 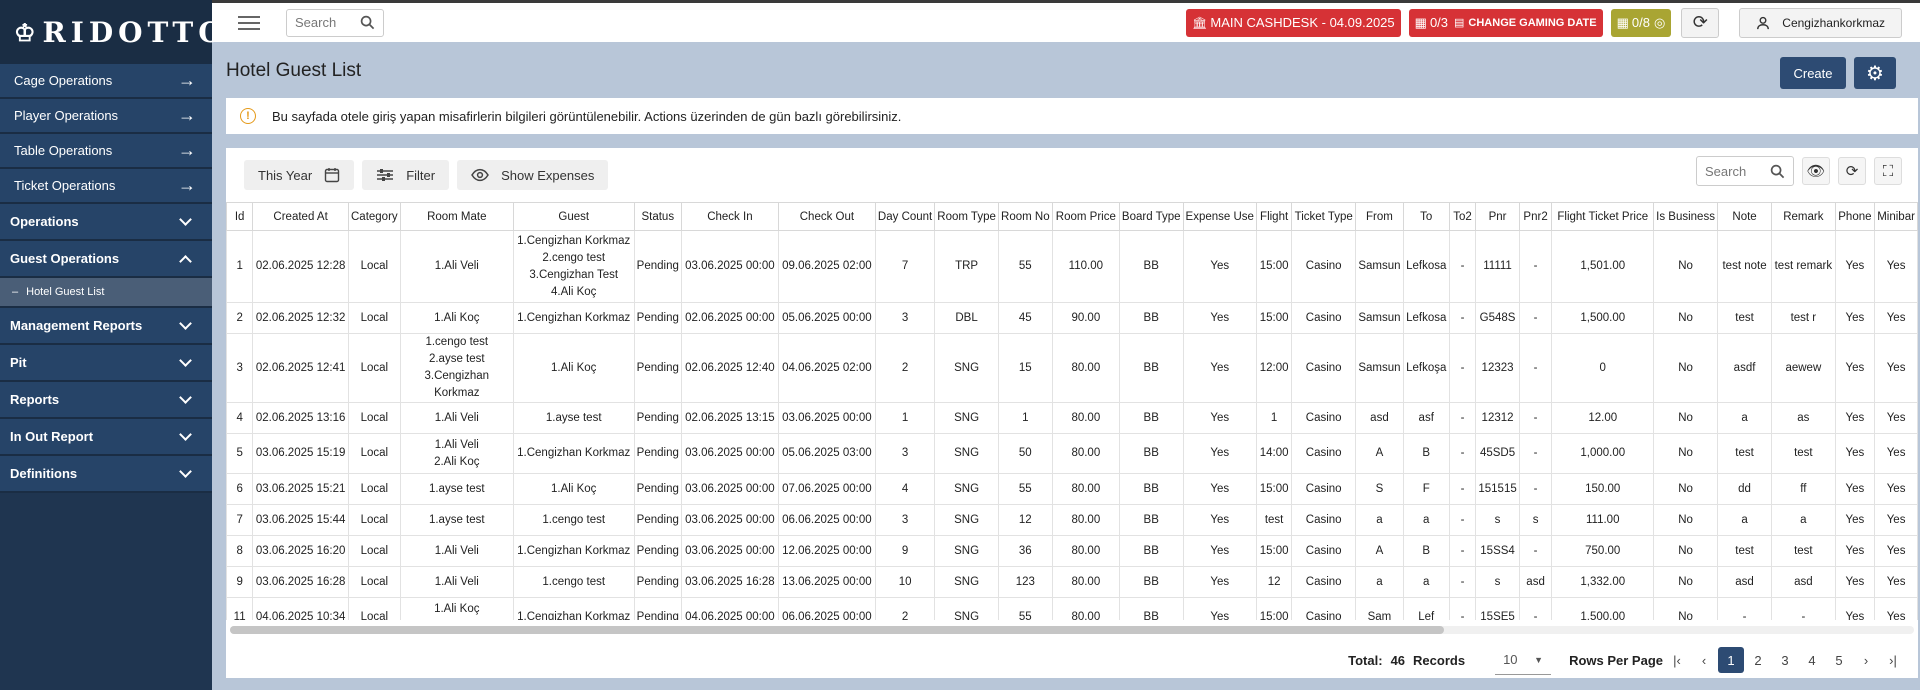 What do you see at coordinates (240, 216) in the screenshot?
I see `column-header: Id` at bounding box center [240, 216].